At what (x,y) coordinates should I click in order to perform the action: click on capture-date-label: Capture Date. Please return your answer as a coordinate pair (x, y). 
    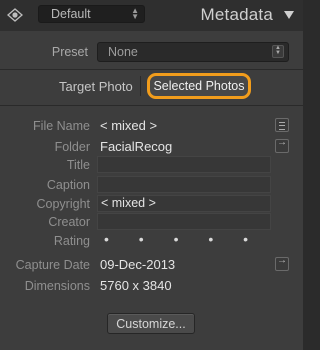
    Looking at the image, I should click on (52, 265).